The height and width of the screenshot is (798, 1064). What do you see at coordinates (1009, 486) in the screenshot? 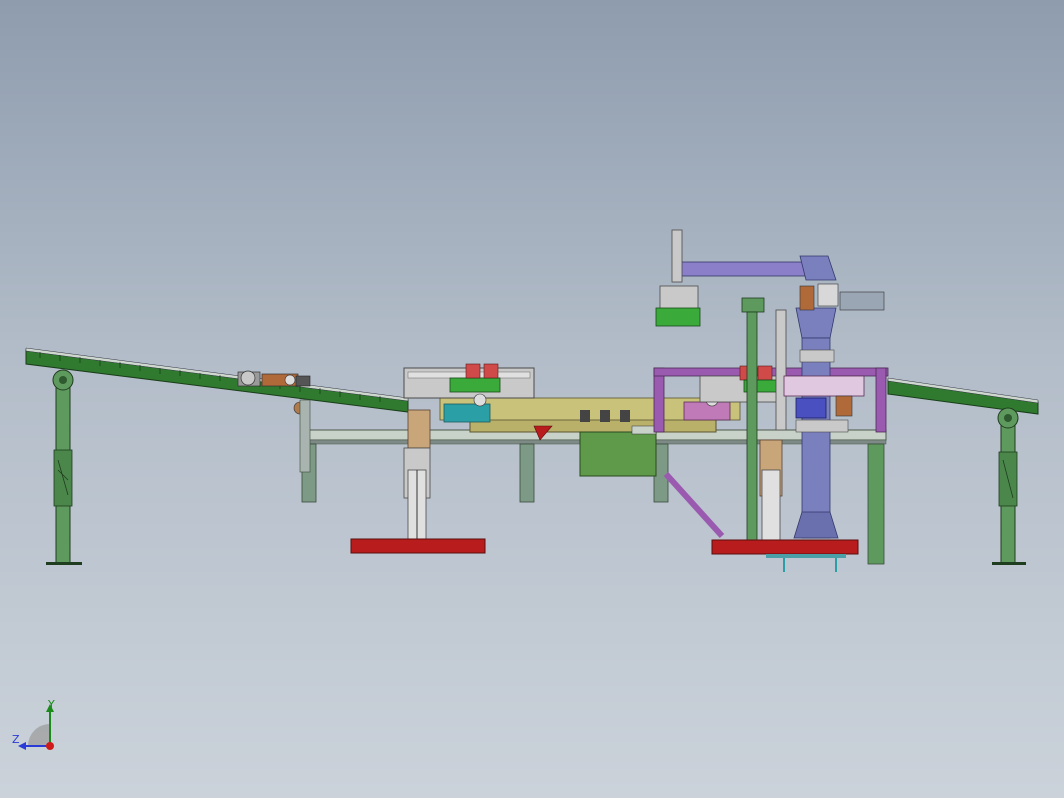
I see `right-support-leg` at bounding box center [1009, 486].